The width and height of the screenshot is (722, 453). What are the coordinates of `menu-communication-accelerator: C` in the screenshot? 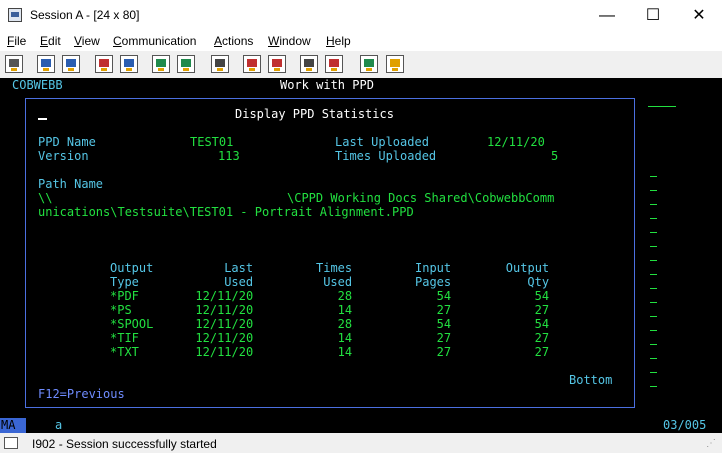 It's located at (117, 41).